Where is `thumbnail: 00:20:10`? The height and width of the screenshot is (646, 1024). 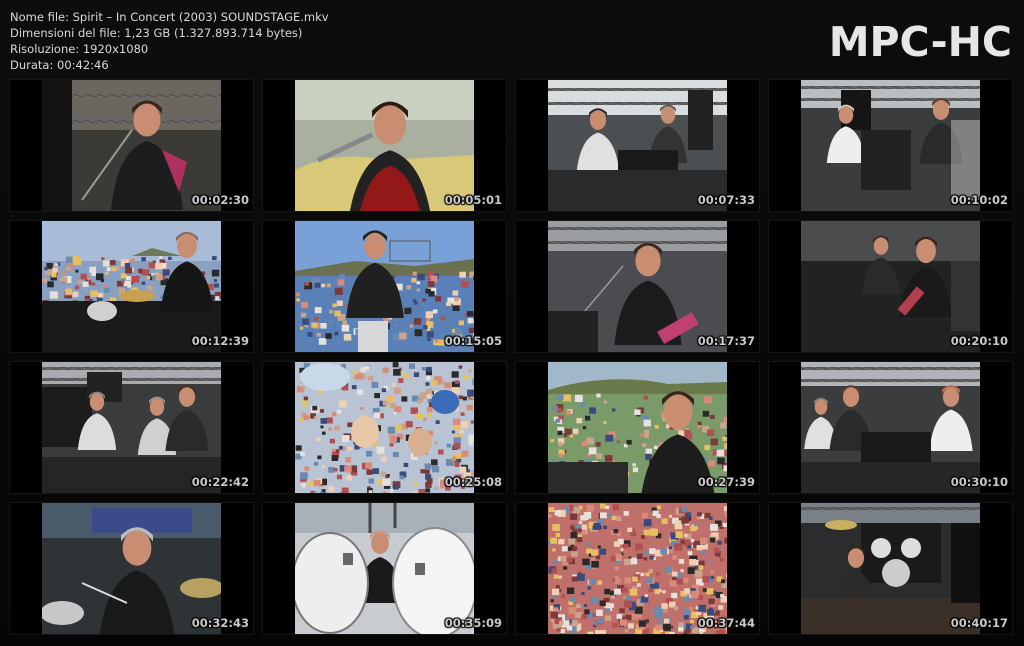
thumbnail: 00:20:10 is located at coordinates (890, 286).